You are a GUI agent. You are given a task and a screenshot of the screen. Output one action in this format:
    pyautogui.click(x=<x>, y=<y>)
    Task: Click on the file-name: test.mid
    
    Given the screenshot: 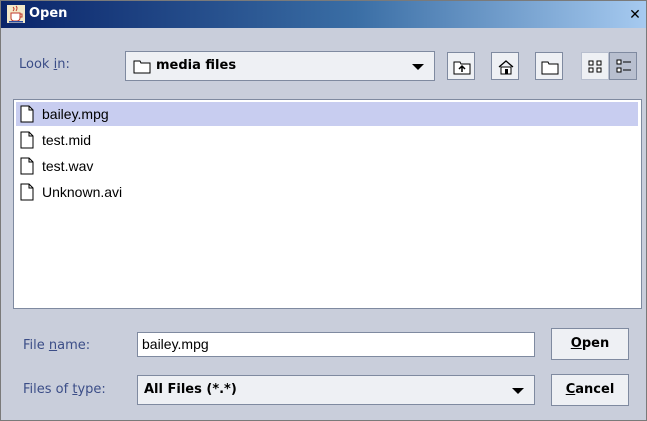 What is the action you would take?
    pyautogui.click(x=67, y=140)
    